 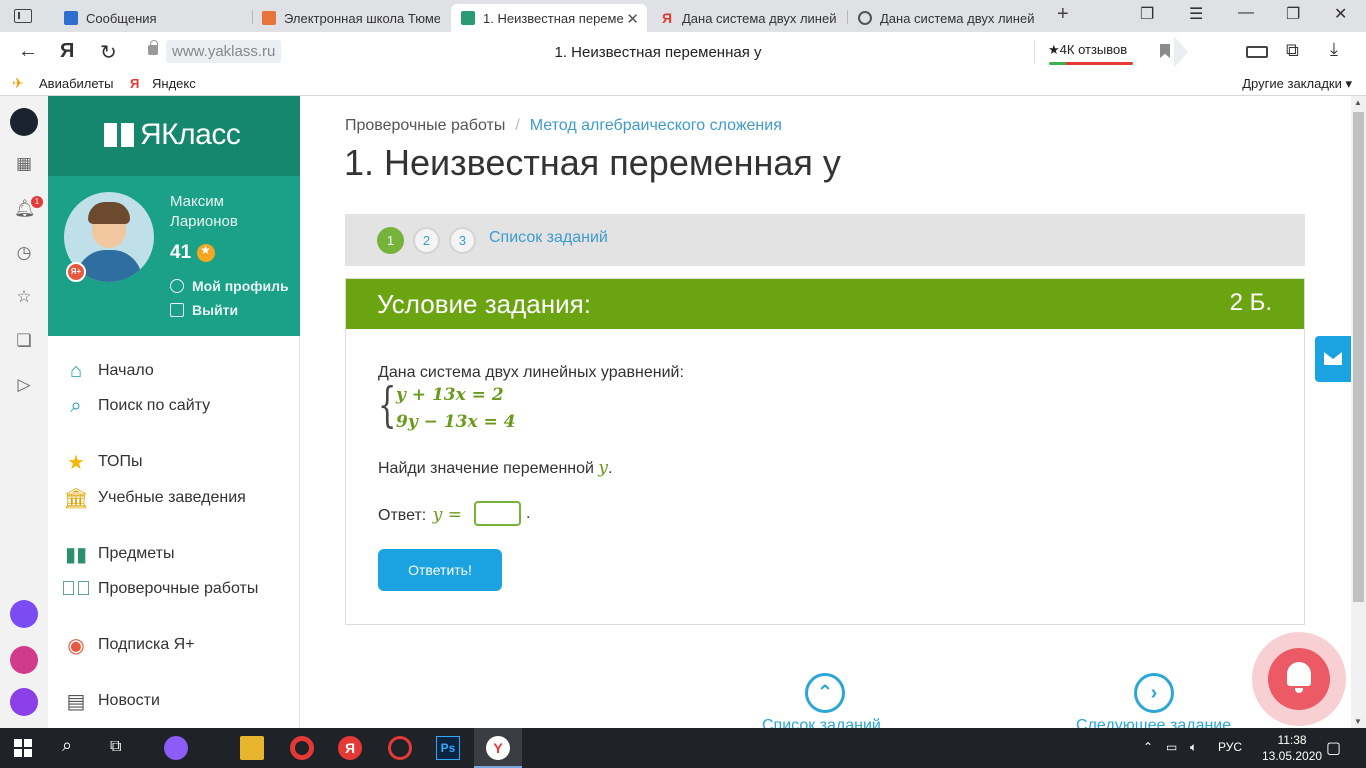 I want to click on address-domain: www.yaklass.ru, so click(x=224, y=51).